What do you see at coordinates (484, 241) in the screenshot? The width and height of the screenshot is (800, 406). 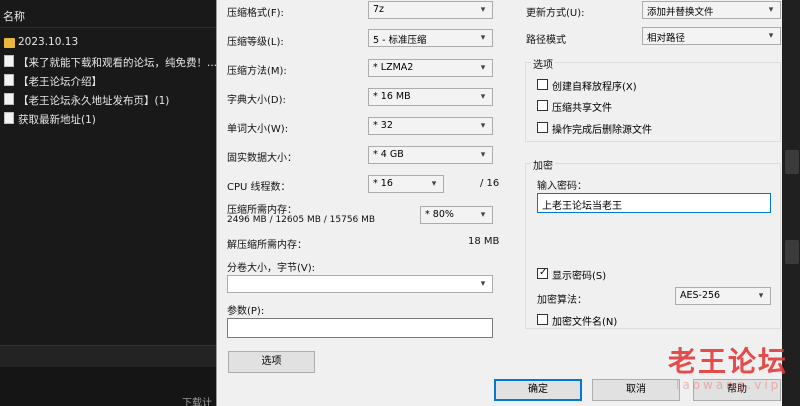 I see `decompress-memory-value: 18 MB` at bounding box center [484, 241].